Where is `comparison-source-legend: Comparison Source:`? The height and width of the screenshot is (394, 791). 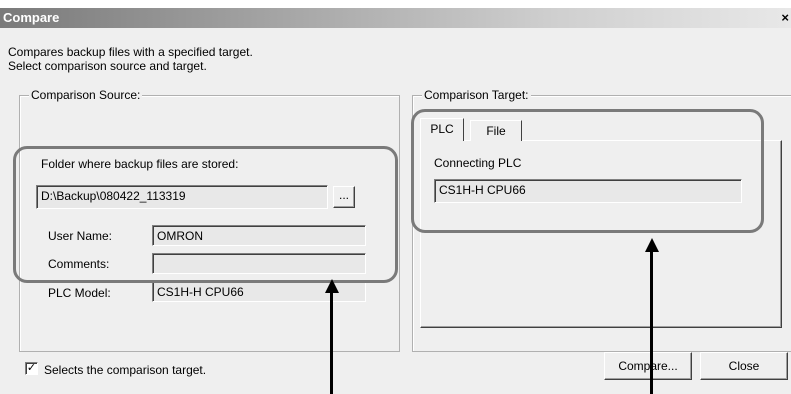 comparison-source-legend: Comparison Source: is located at coordinates (86, 95).